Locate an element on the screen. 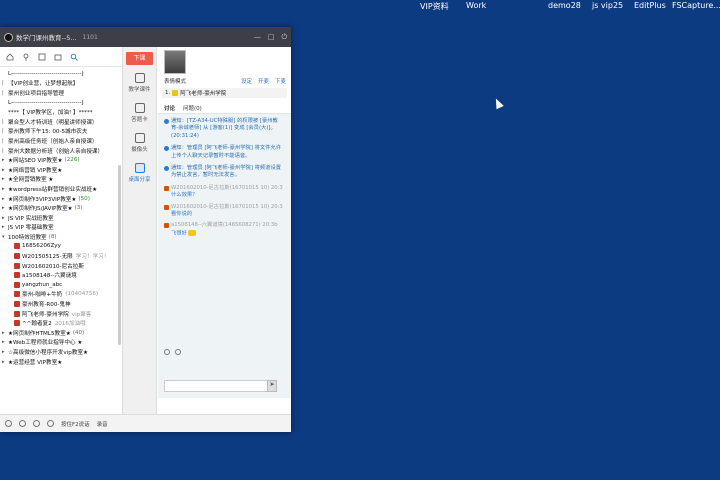 This screenshot has height=480, width=720. channel-row: | 豪州大数据分析班（创始人亲自授课） is located at coordinates (61, 151).